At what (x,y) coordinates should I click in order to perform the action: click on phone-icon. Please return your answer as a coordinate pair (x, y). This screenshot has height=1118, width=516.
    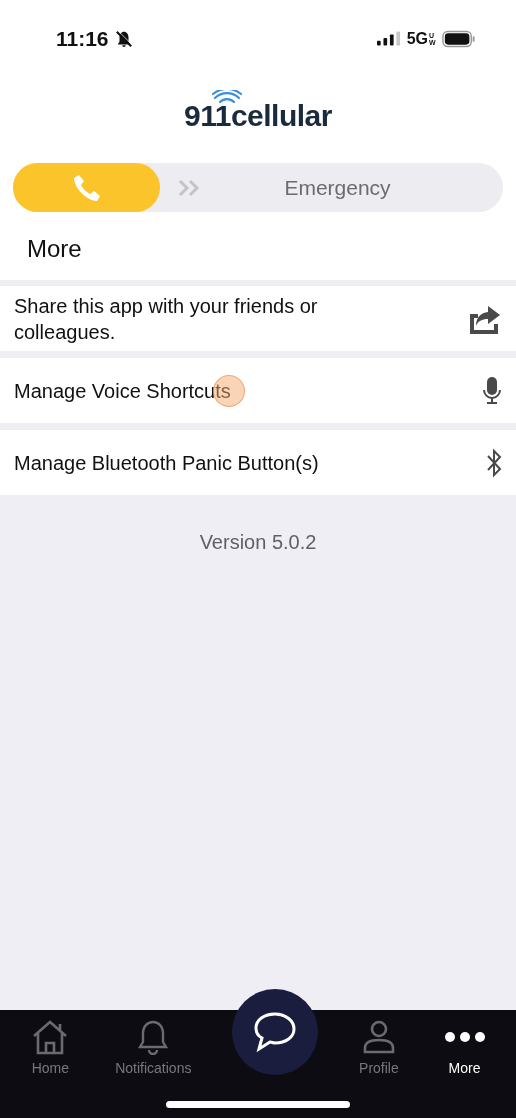
    Looking at the image, I should click on (86, 187).